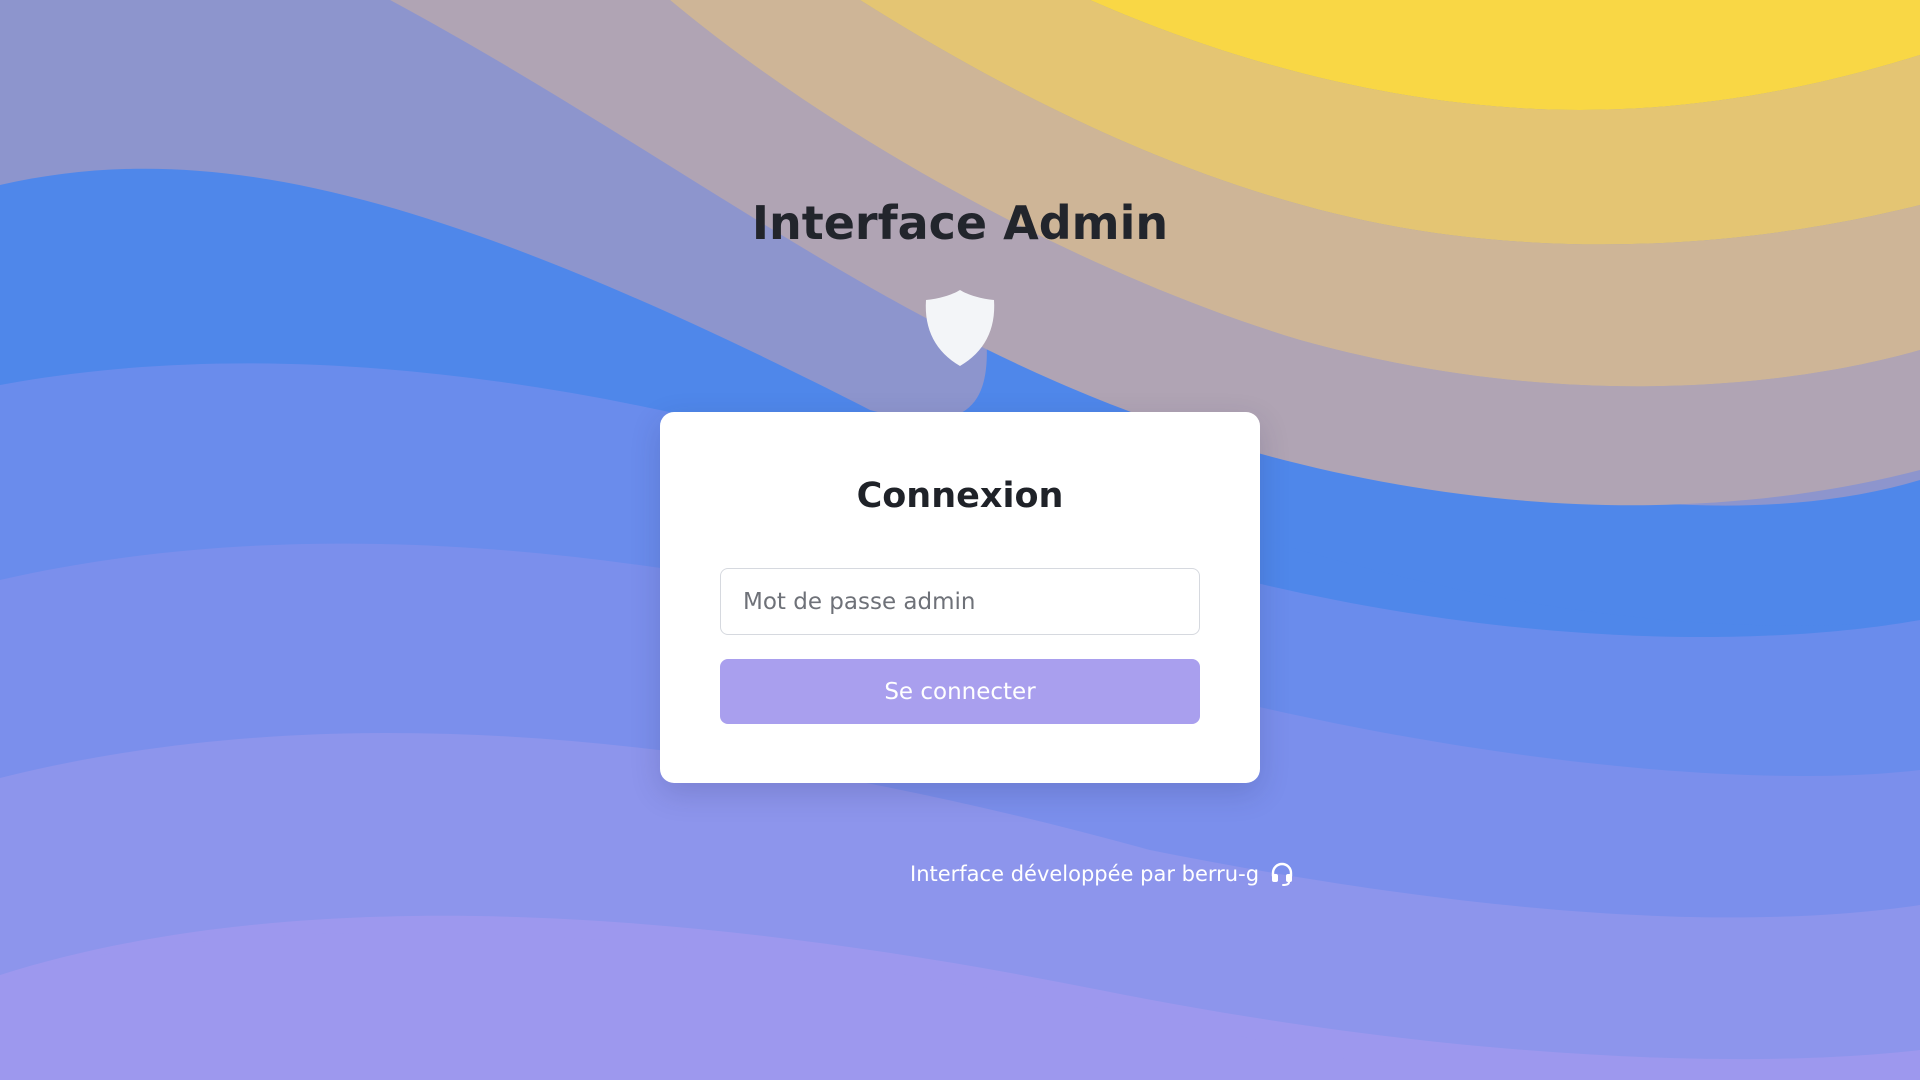 The height and width of the screenshot is (1080, 1920). Describe the element at coordinates (960, 496) in the screenshot. I see `login-card-title: Connexion` at that location.